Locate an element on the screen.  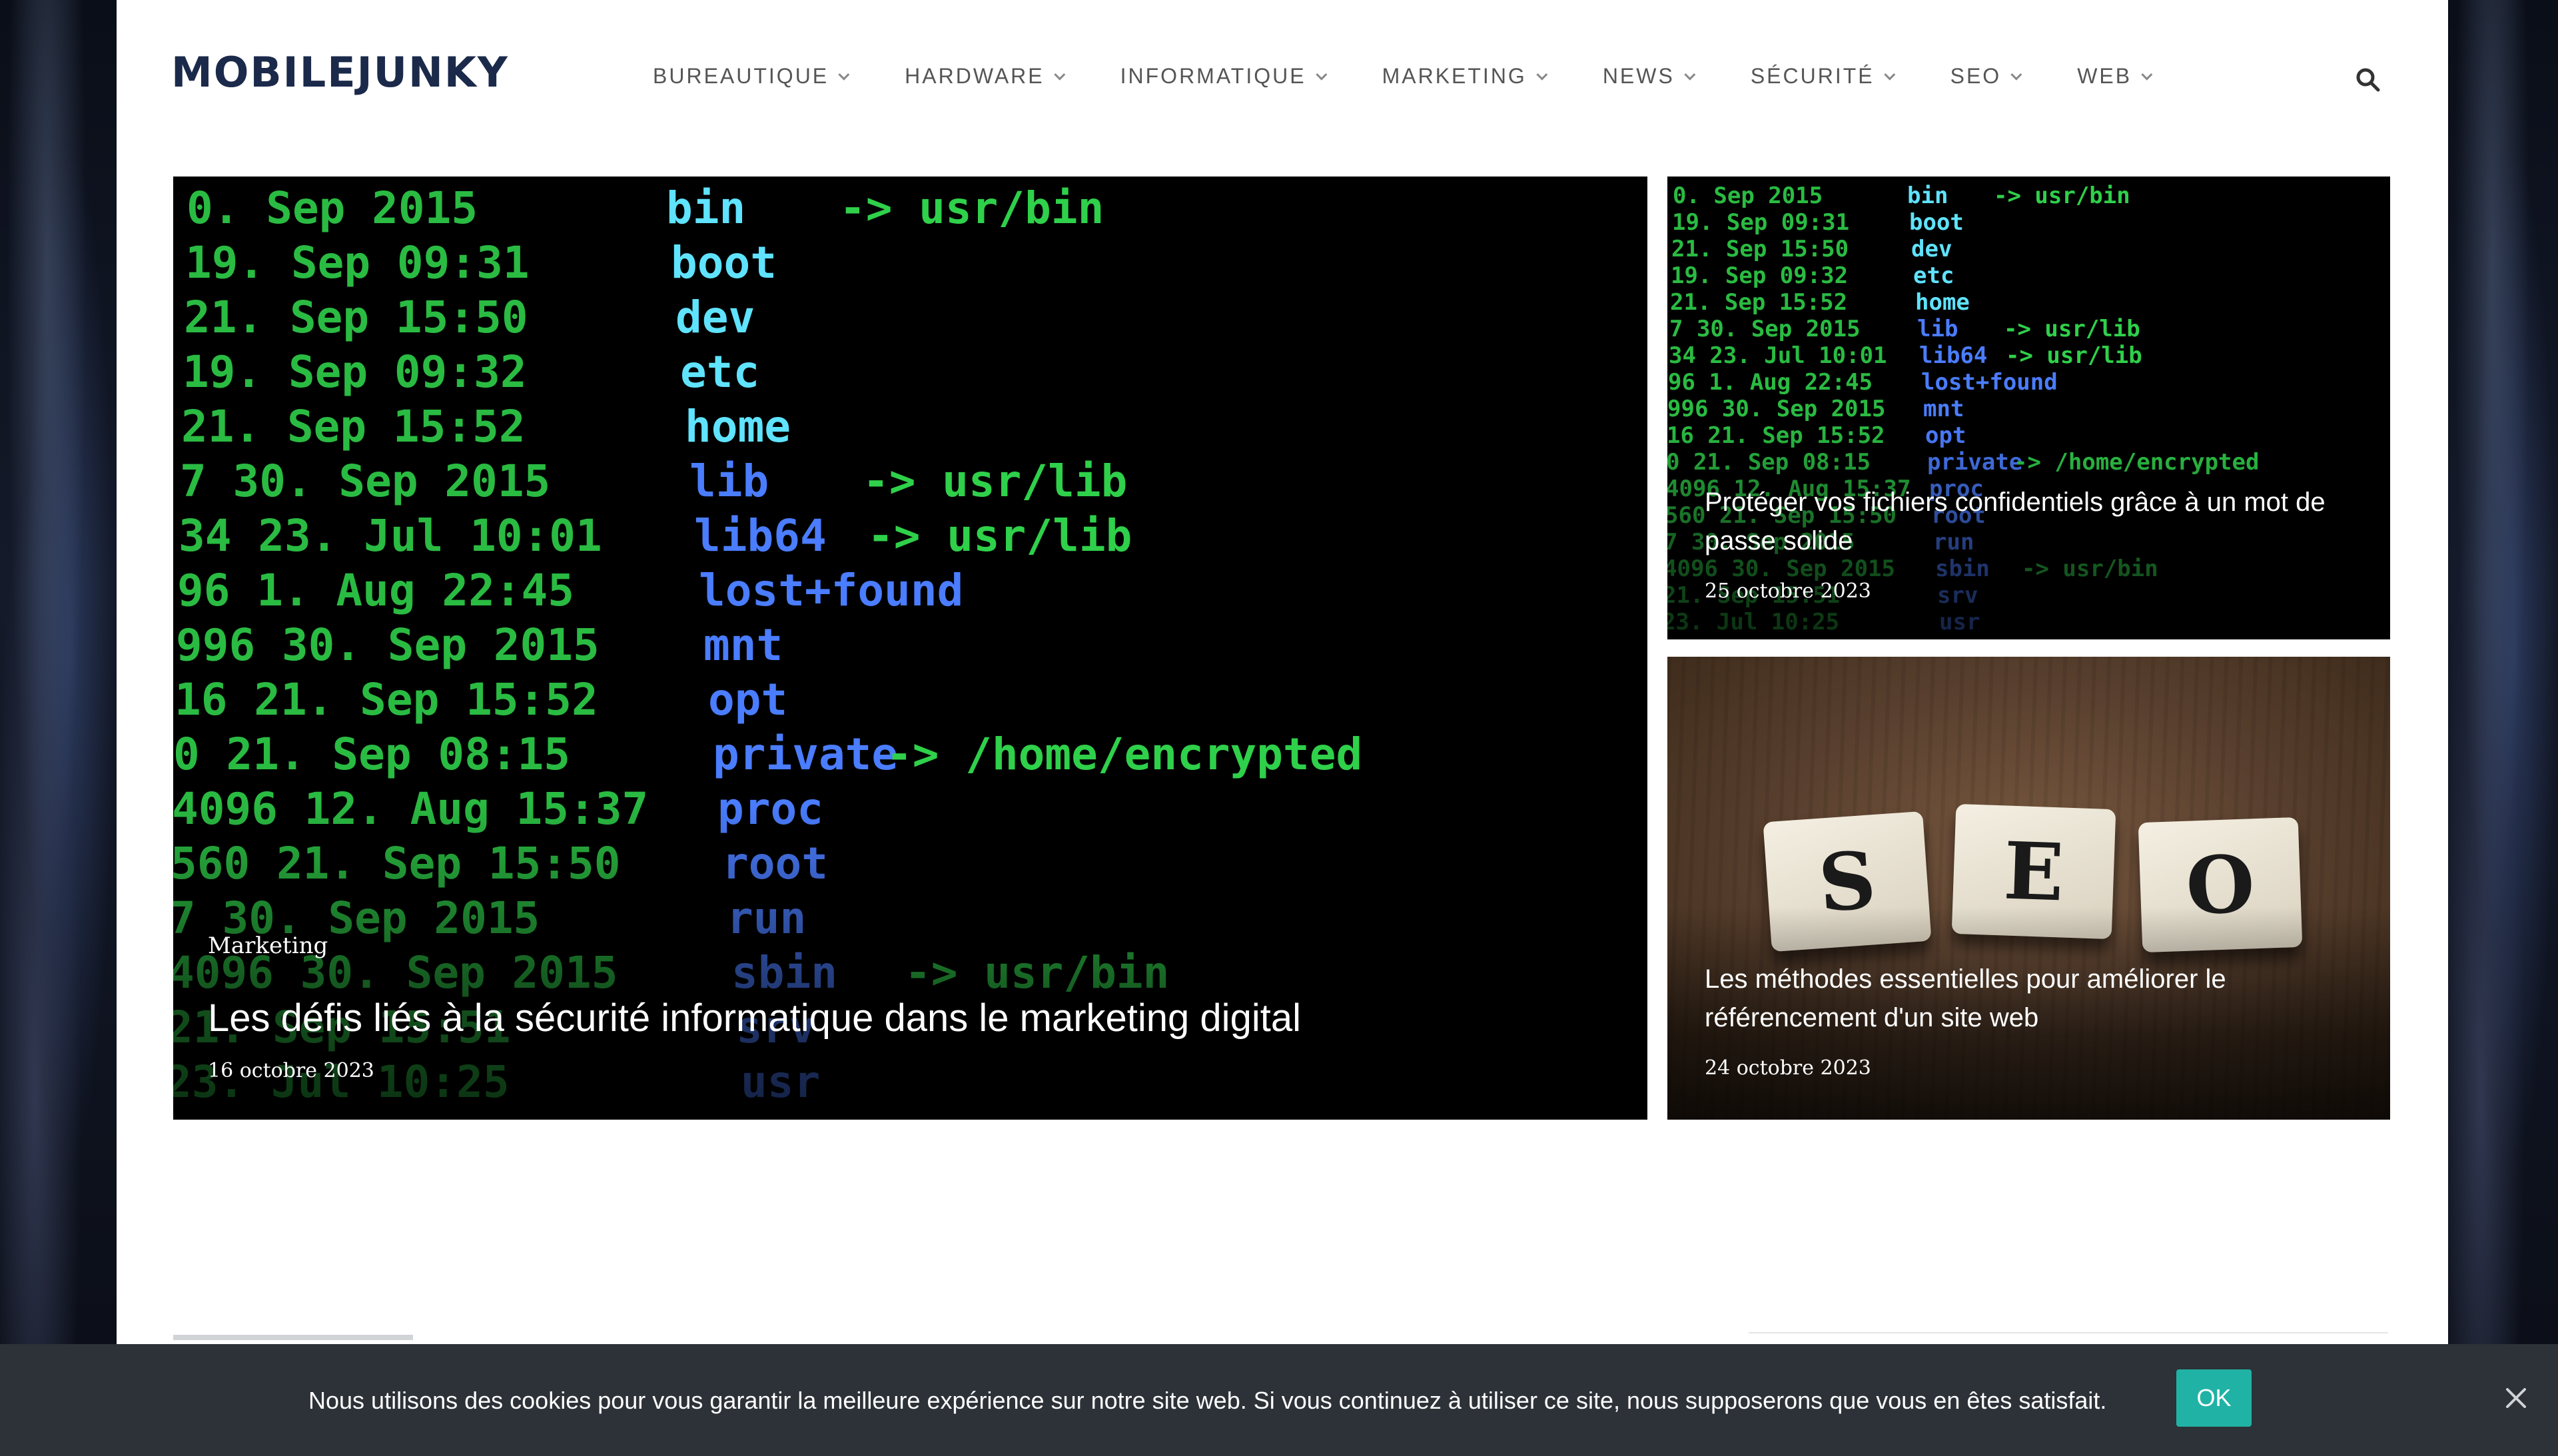
nav-item-seo: SEO is located at coordinates (1986, 76).